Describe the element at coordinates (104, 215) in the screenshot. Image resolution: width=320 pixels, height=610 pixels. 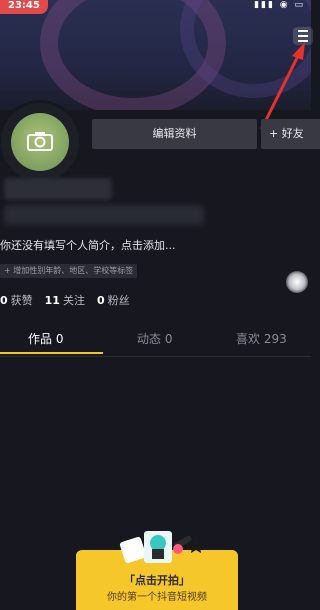
I see `user-id-redacted` at that location.